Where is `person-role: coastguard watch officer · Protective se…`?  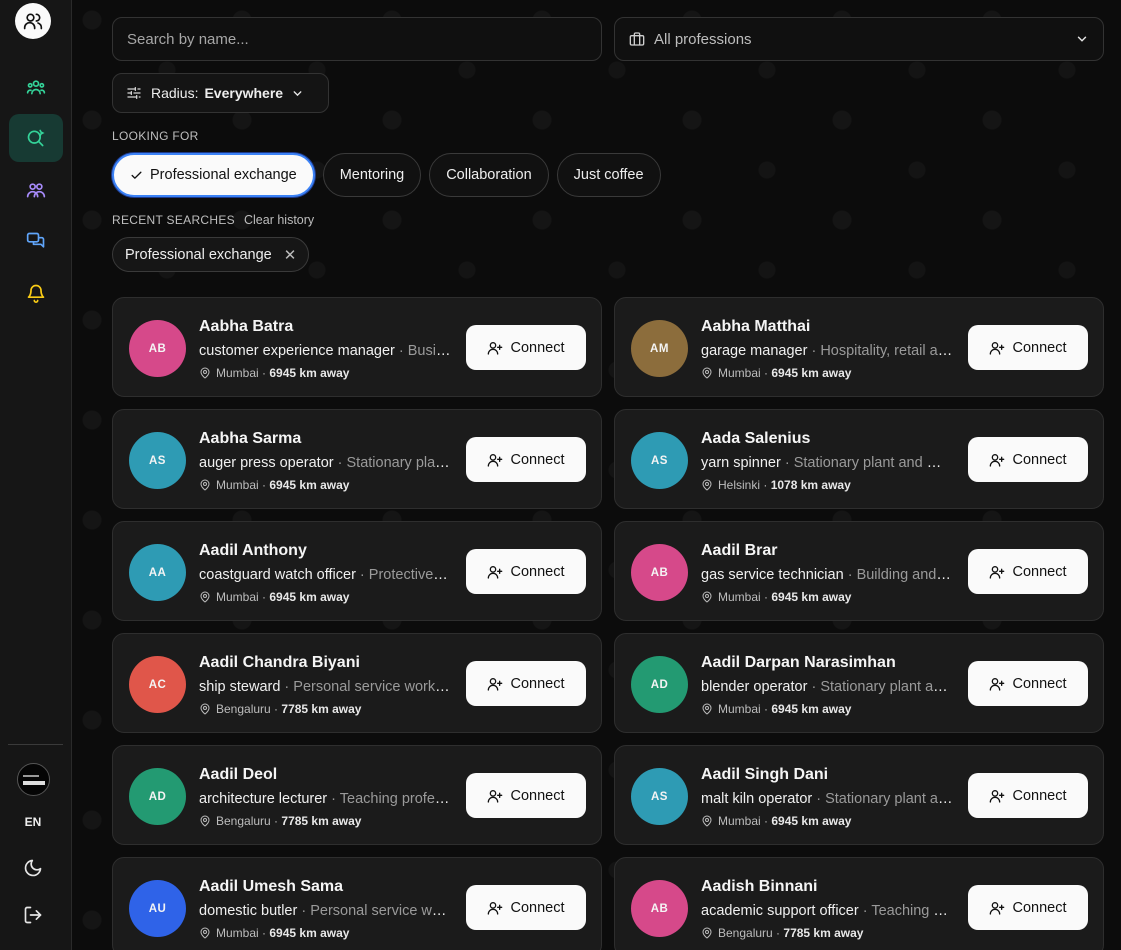 person-role: coastguard watch officer · Protective se… is located at coordinates (325, 575).